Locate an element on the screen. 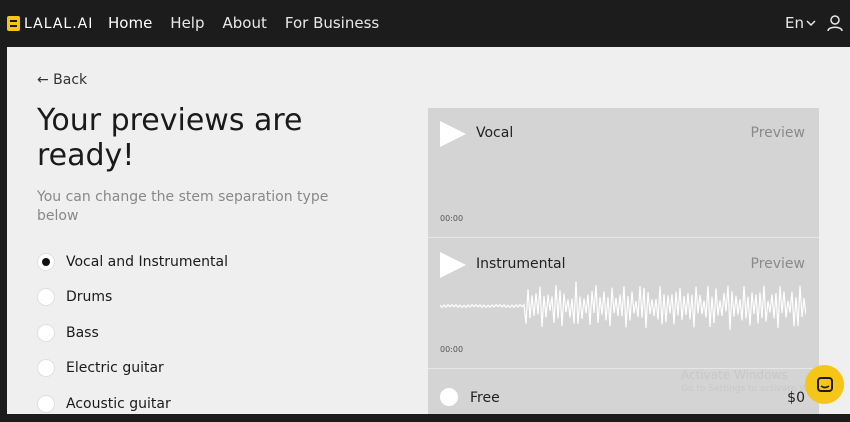 The height and width of the screenshot is (422, 850). user-icon is located at coordinates (835, 23).